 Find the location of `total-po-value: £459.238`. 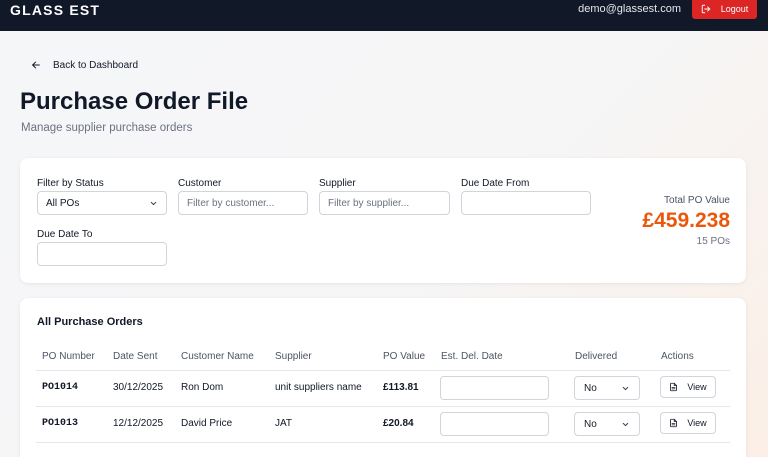

total-po-value: £459.238 is located at coordinates (686, 220).